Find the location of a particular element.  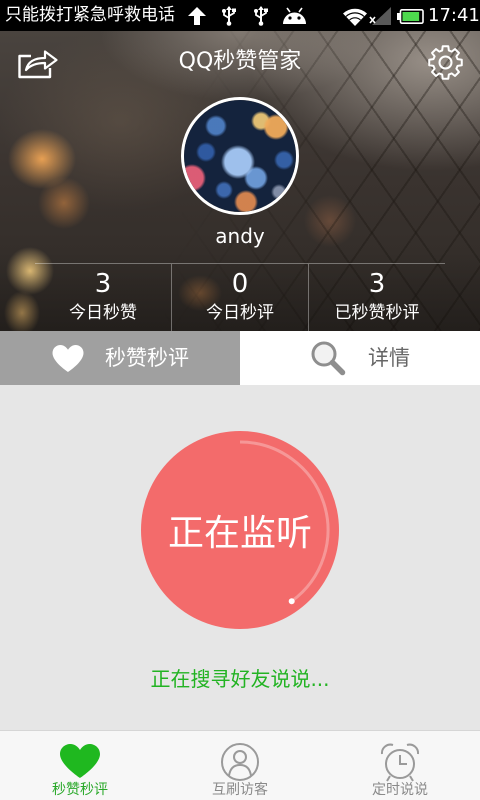

status-notice: 只能拨打紧急呼救电话 is located at coordinates (90, 15).